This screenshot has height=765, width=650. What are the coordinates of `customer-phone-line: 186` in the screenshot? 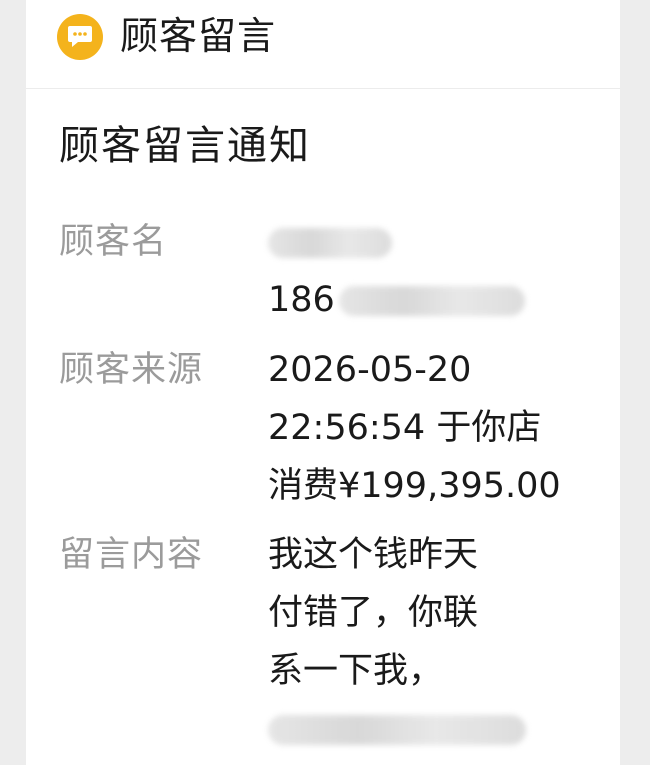 It's located at (433, 300).